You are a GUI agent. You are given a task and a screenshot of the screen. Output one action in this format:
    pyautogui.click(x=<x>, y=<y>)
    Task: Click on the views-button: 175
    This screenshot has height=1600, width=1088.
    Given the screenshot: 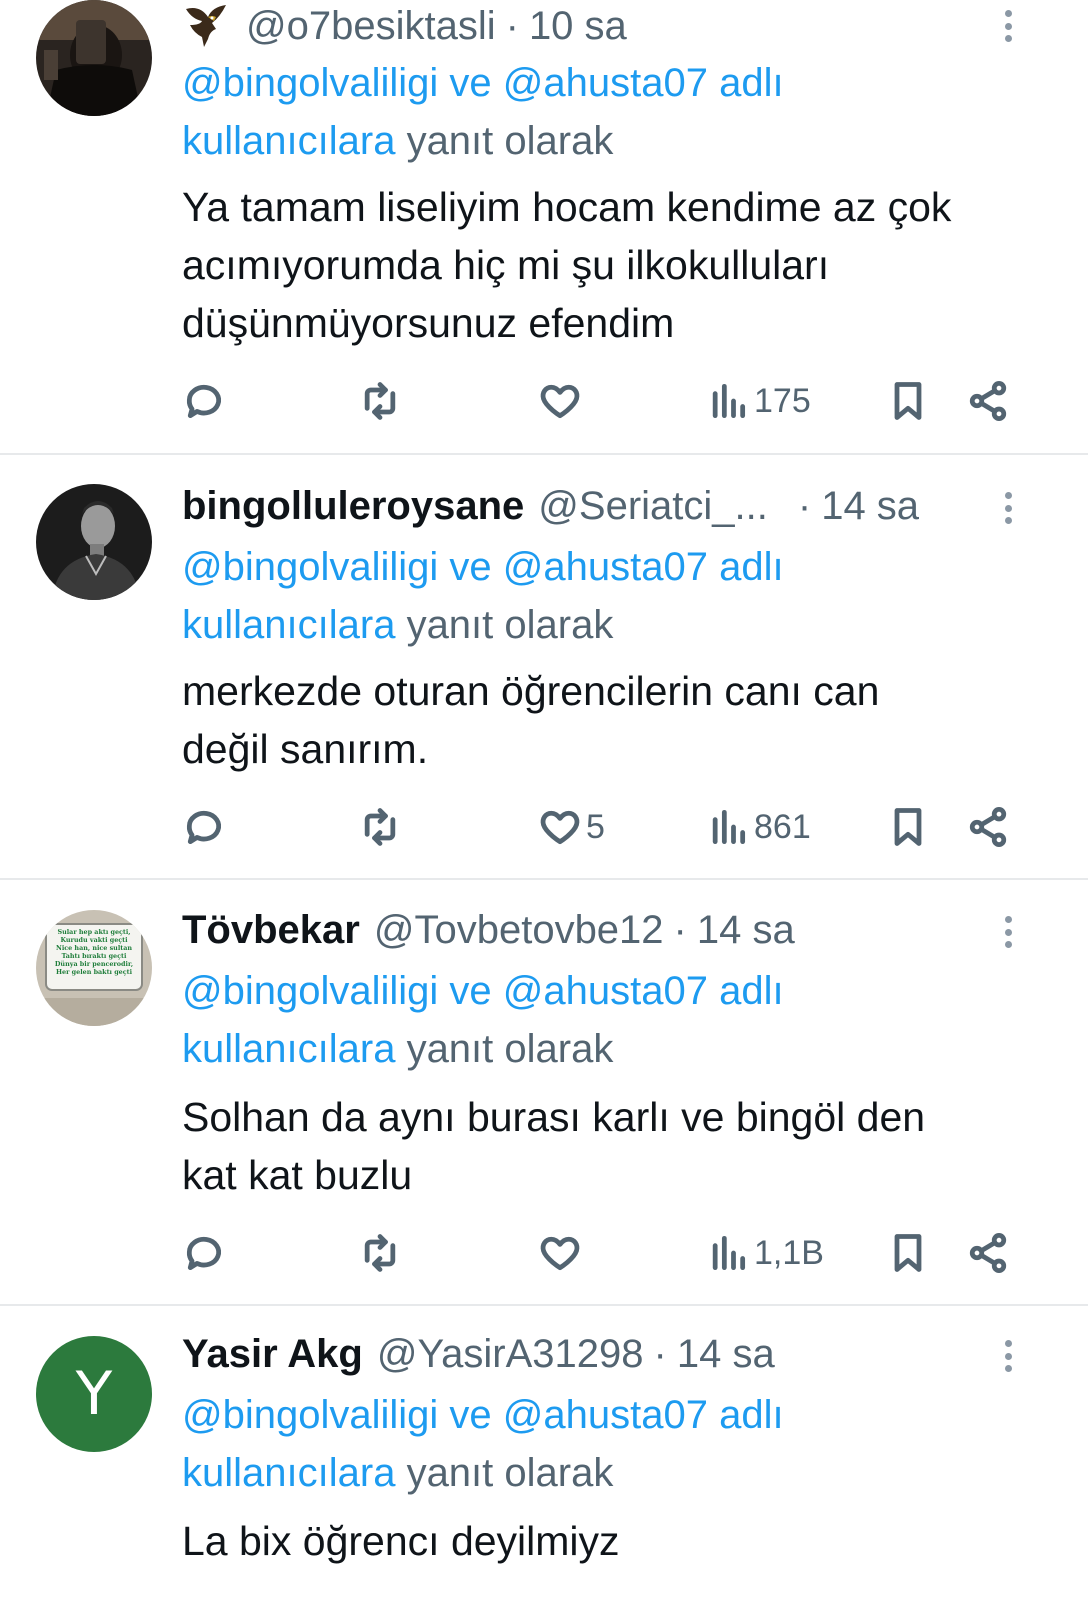 What is the action you would take?
    pyautogui.click(x=758, y=401)
    